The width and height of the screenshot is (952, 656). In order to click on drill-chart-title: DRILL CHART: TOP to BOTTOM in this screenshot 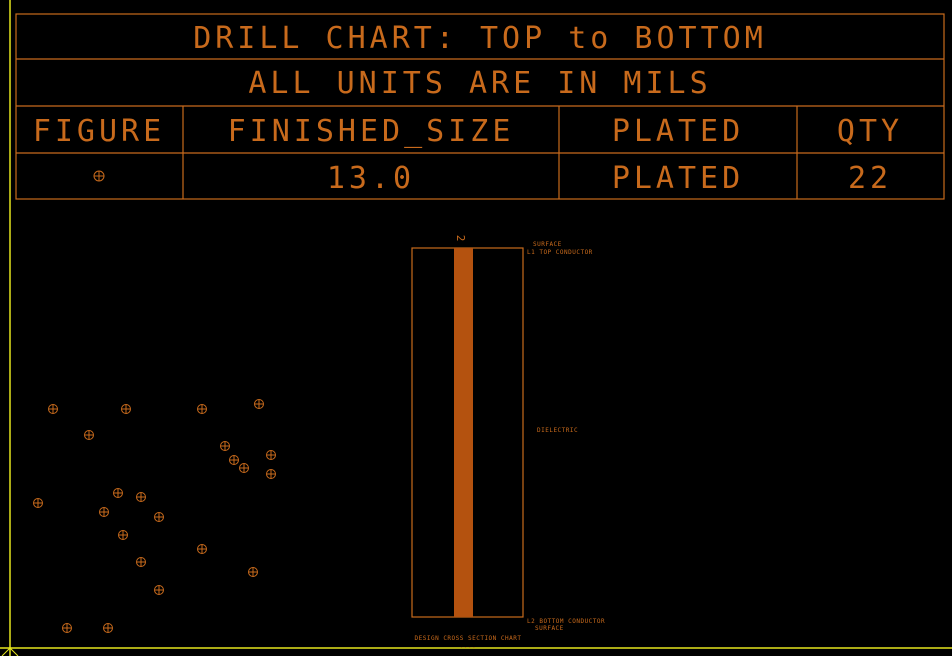, I will do `click(480, 38)`.